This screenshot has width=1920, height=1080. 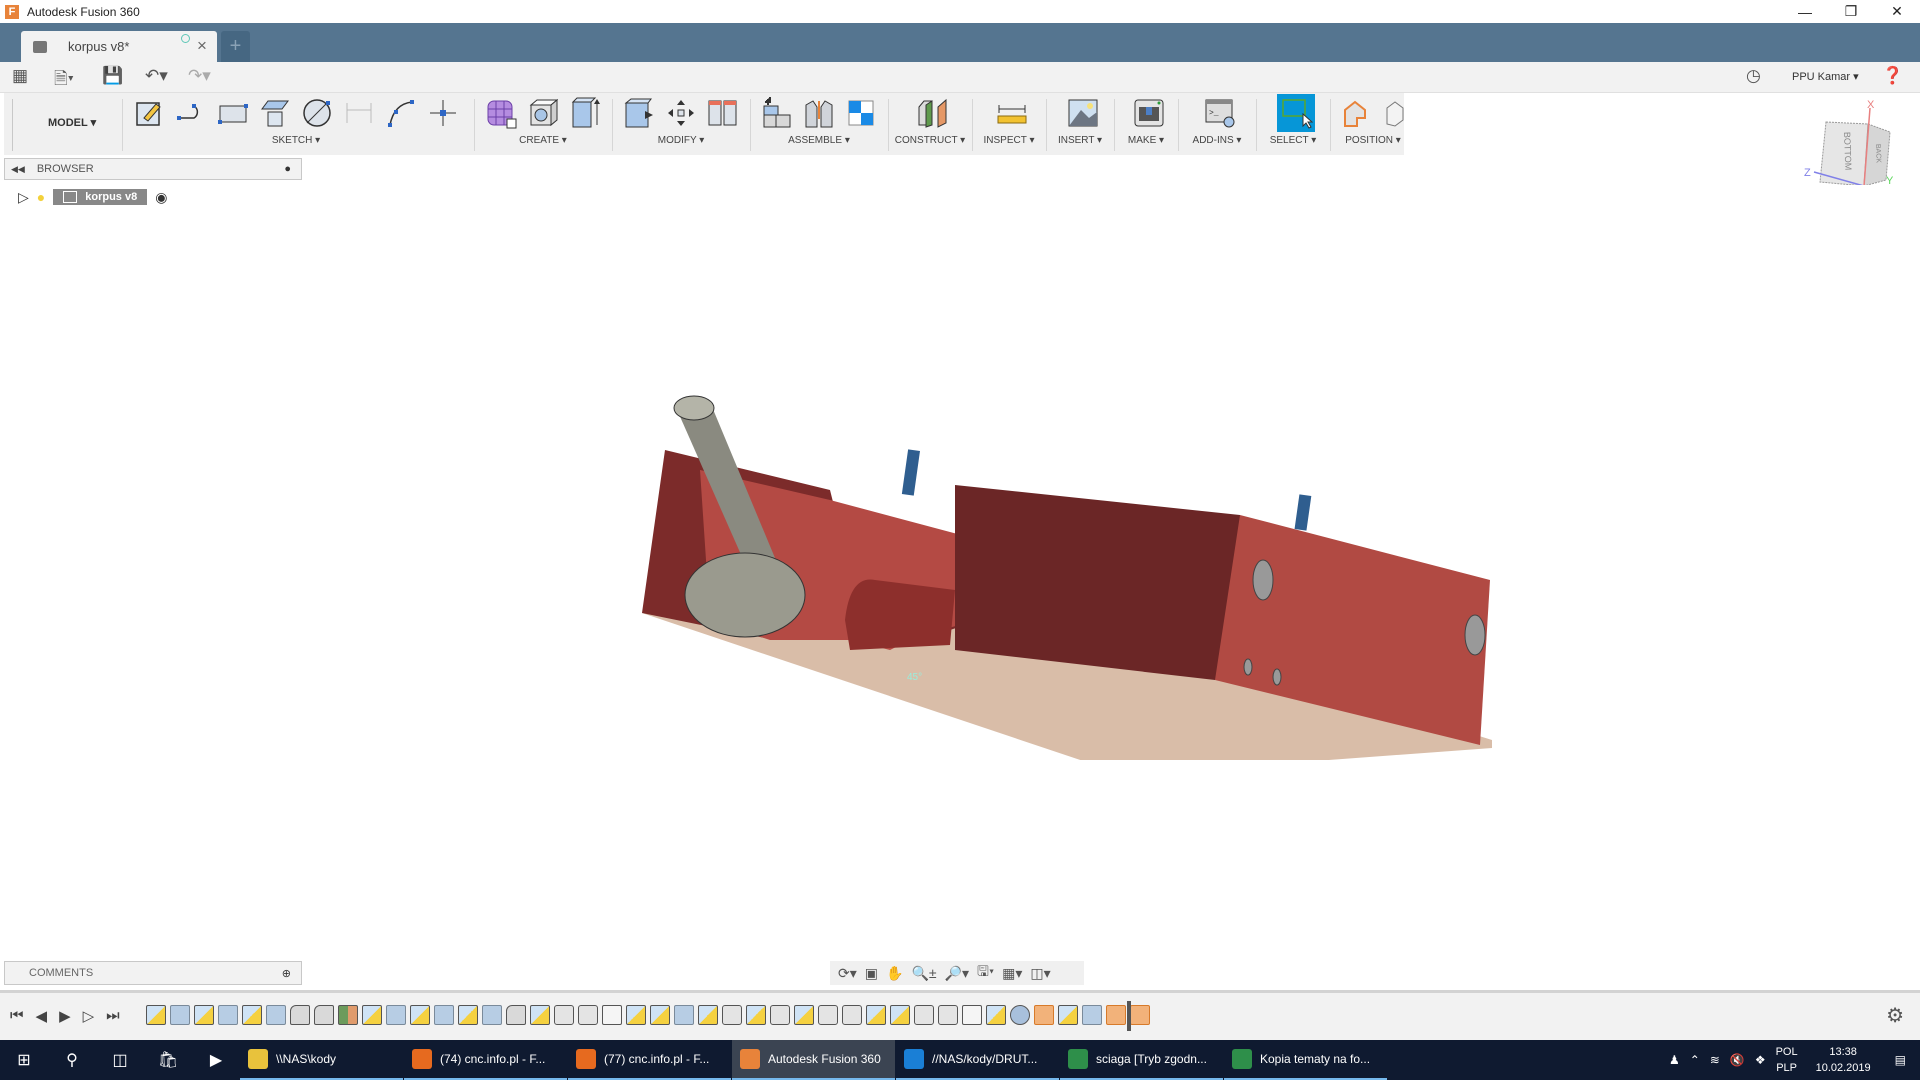 What do you see at coordinates (1083, 113) in the screenshot?
I see `insert-image-icon` at bounding box center [1083, 113].